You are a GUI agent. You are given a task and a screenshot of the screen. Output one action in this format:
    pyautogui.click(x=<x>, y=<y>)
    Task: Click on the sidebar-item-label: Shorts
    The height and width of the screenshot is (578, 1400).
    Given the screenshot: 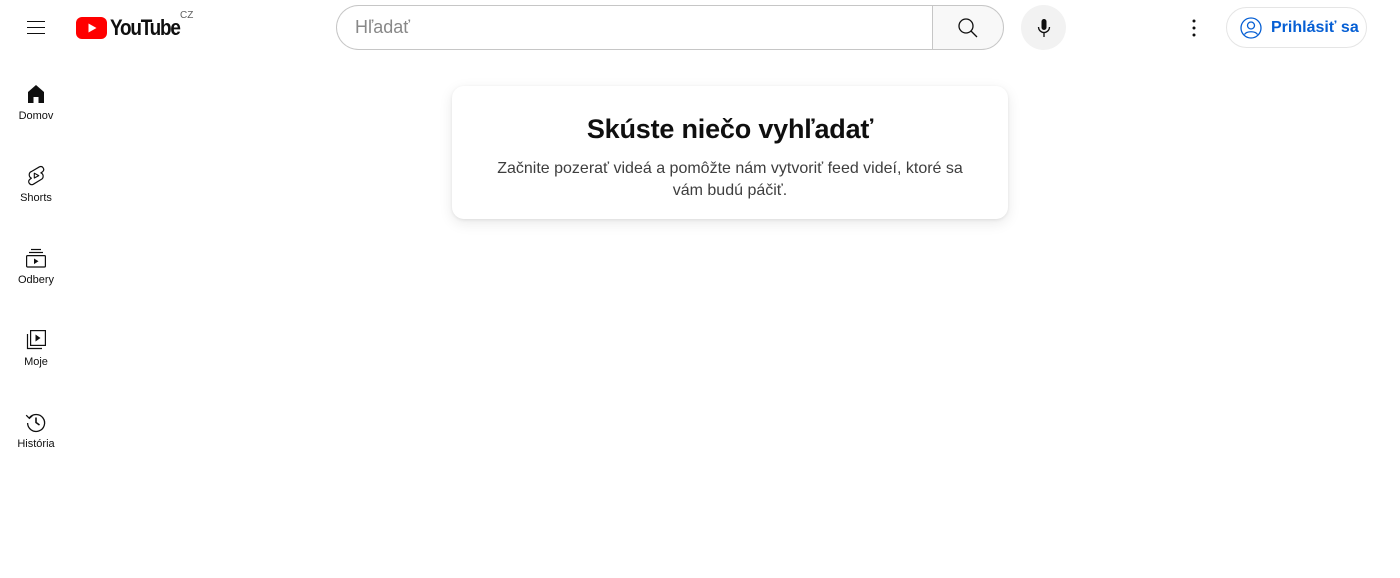 What is the action you would take?
    pyautogui.click(x=36, y=198)
    